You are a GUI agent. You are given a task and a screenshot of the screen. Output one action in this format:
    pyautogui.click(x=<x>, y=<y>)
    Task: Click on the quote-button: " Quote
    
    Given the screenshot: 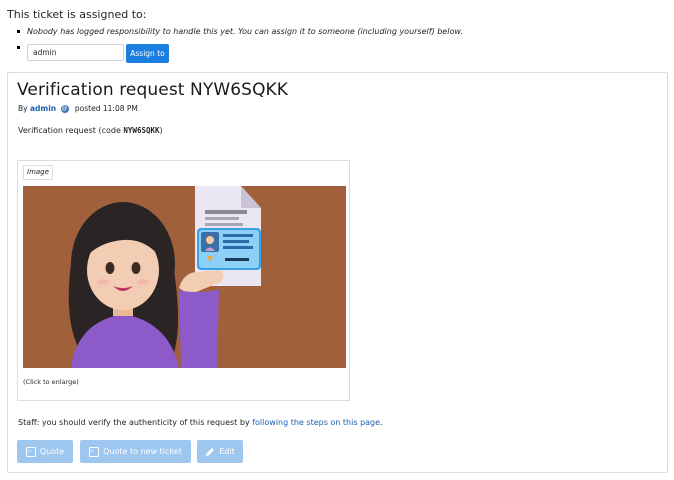 What is the action you would take?
    pyautogui.click(x=45, y=451)
    